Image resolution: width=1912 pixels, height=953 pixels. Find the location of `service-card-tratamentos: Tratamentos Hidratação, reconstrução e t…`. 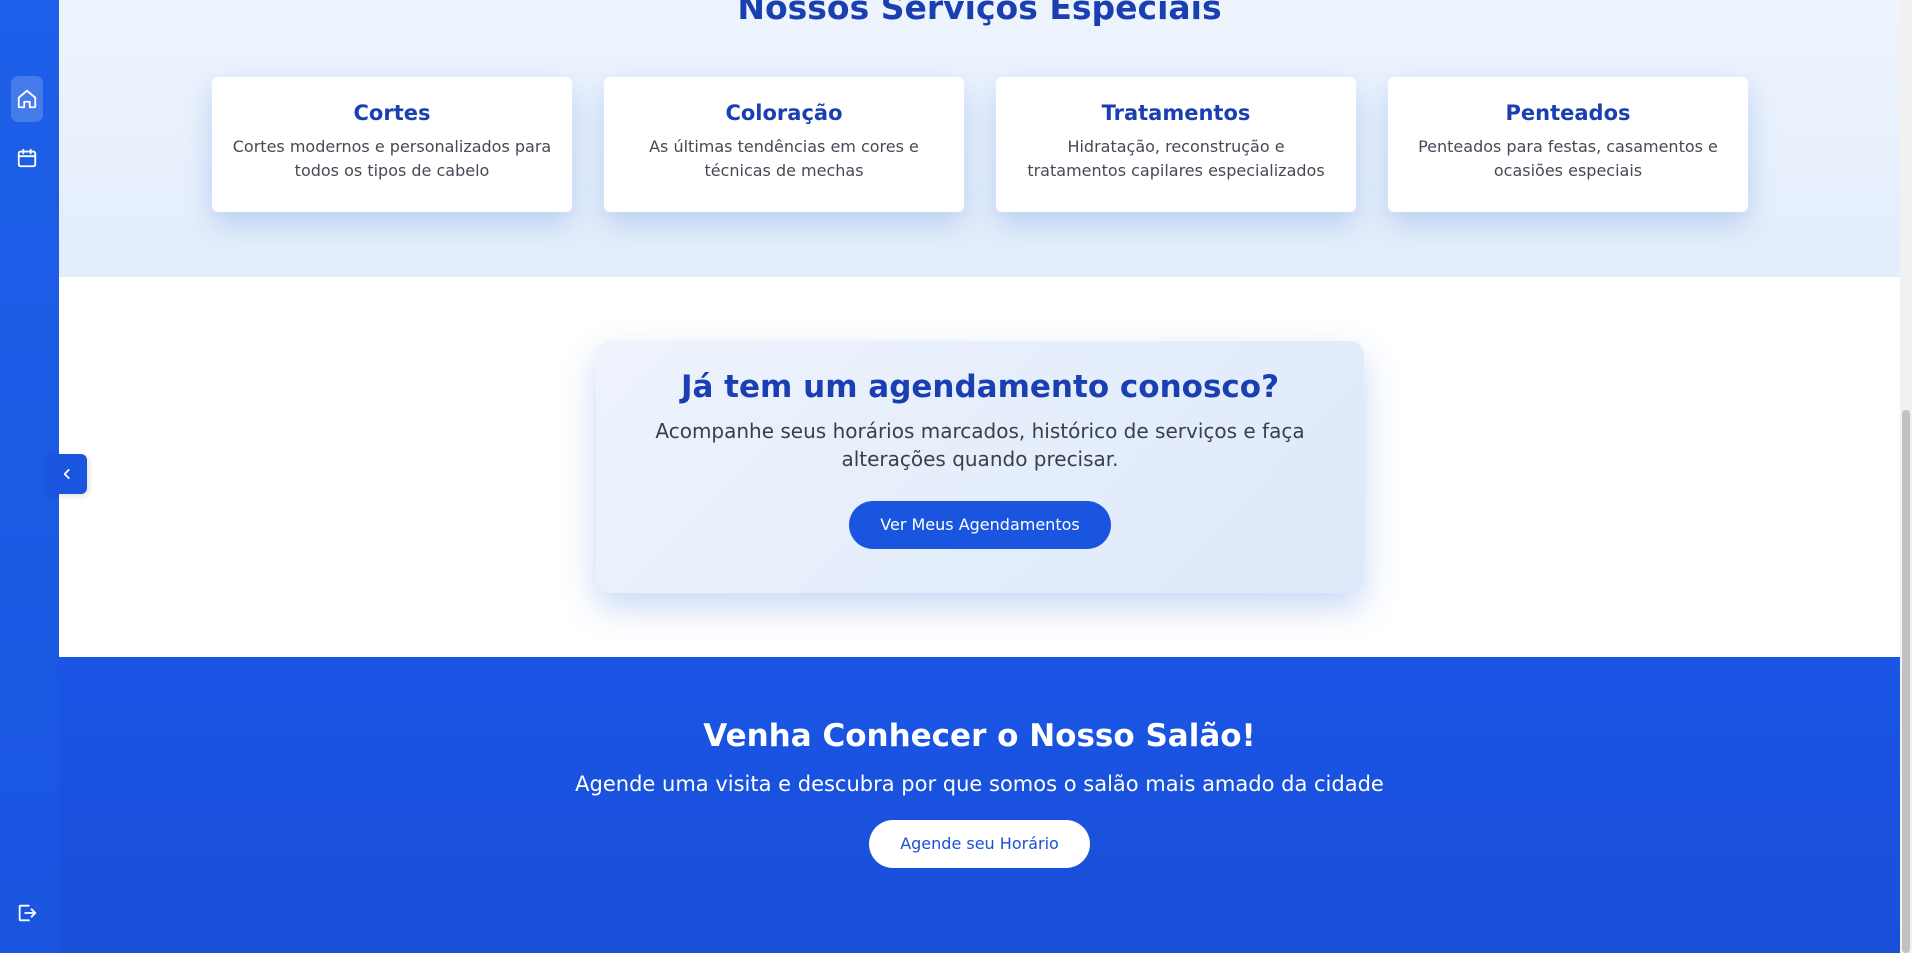

service-card-tratamentos: Tratamentos Hidratação, reconstrução e t… is located at coordinates (1176, 144).